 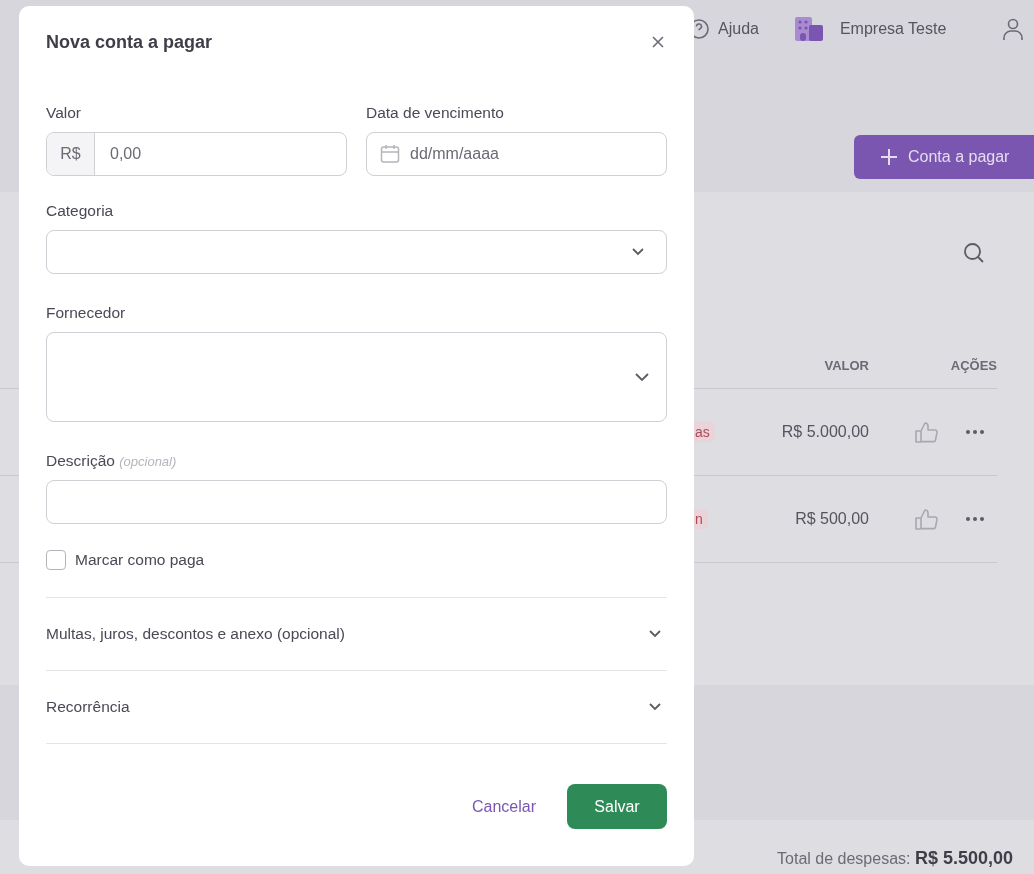 What do you see at coordinates (974, 253) in the screenshot?
I see `search-icon` at bounding box center [974, 253].